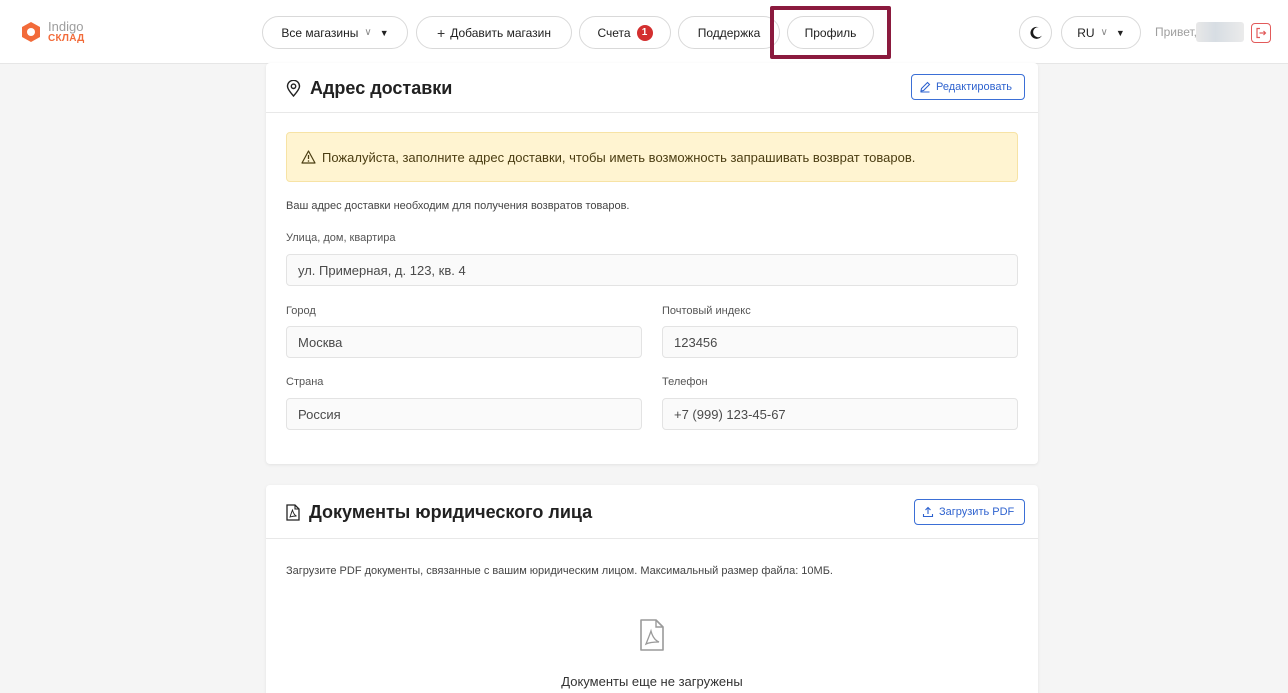  I want to click on zip-input: 123456, so click(840, 342).